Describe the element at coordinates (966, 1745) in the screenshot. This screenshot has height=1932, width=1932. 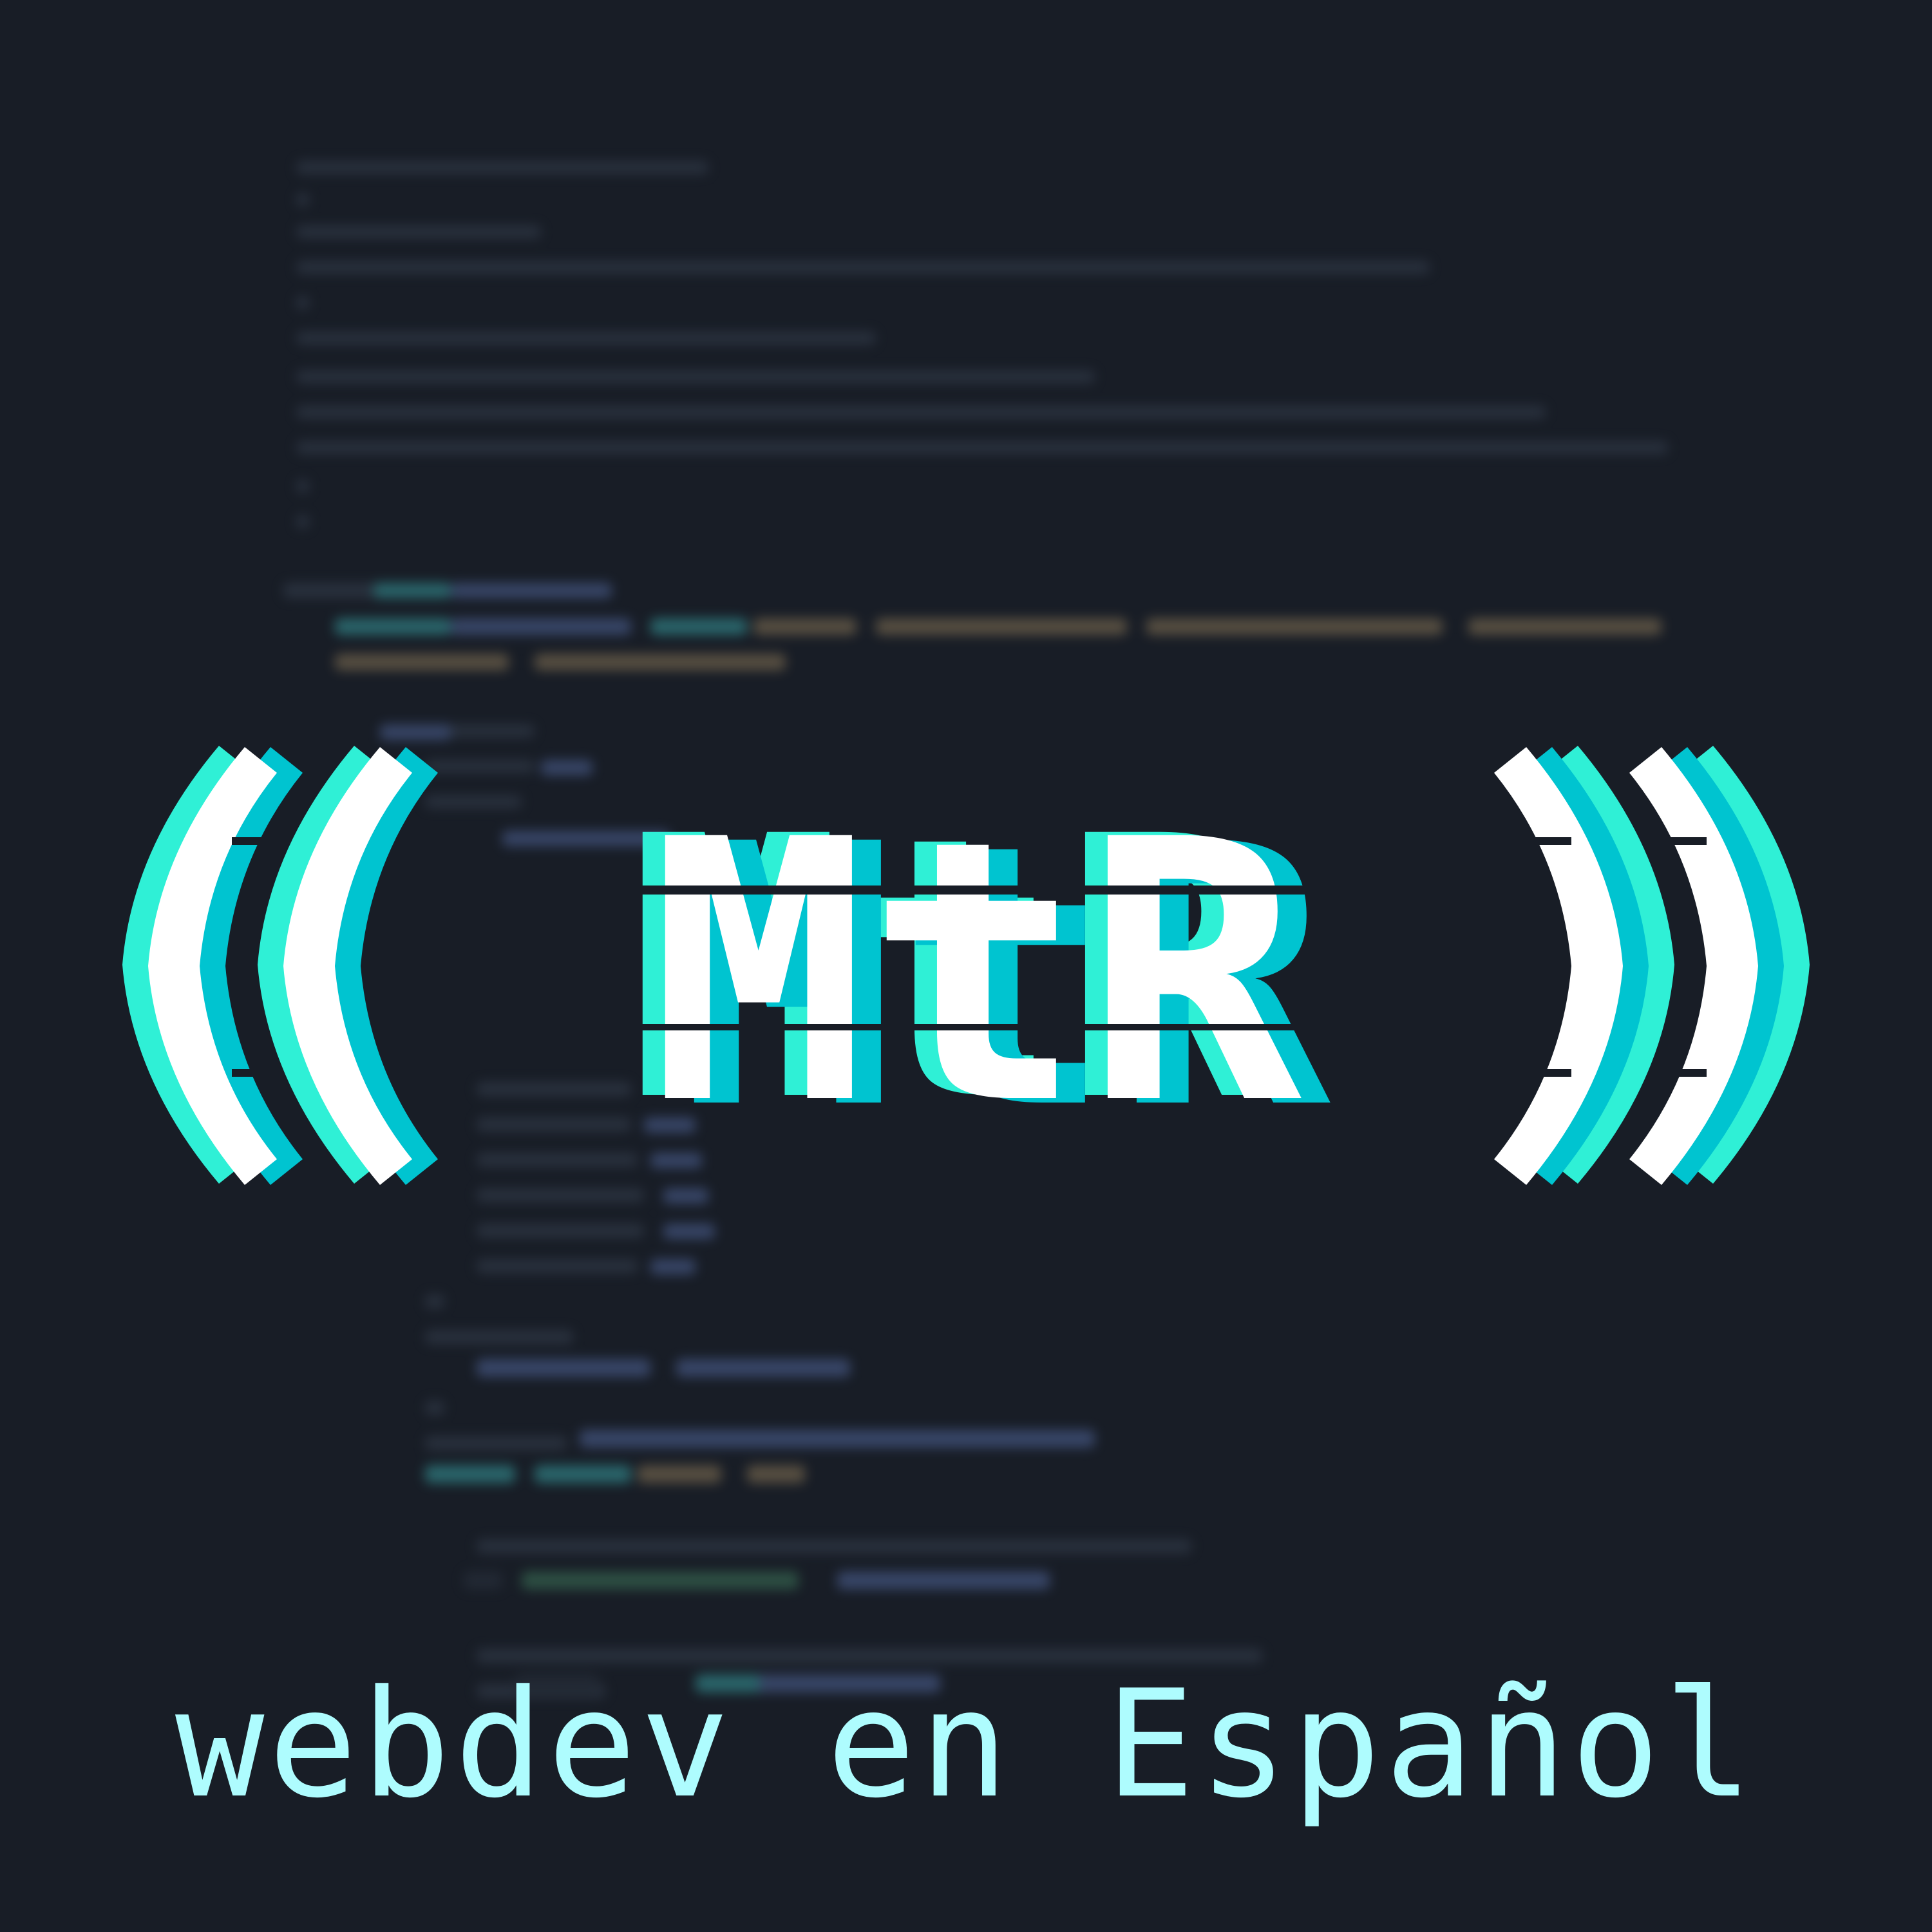
I see `tagline: webdev en Español` at that location.